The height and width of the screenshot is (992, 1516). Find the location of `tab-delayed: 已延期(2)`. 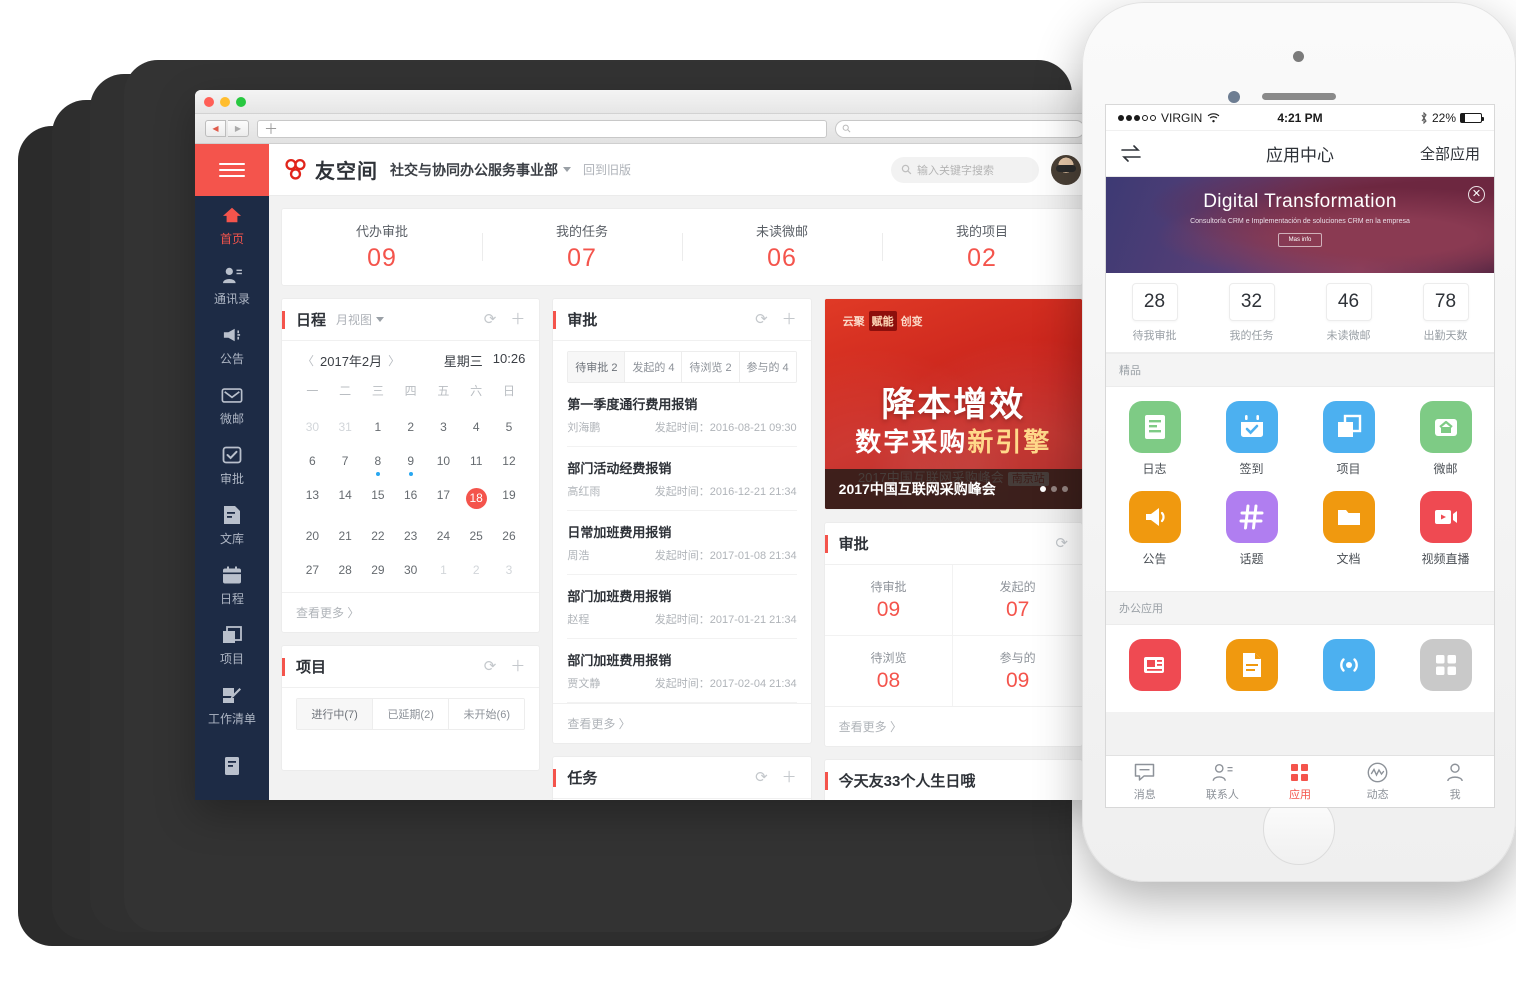

tab-delayed: 已延期(2) is located at coordinates (411, 714).